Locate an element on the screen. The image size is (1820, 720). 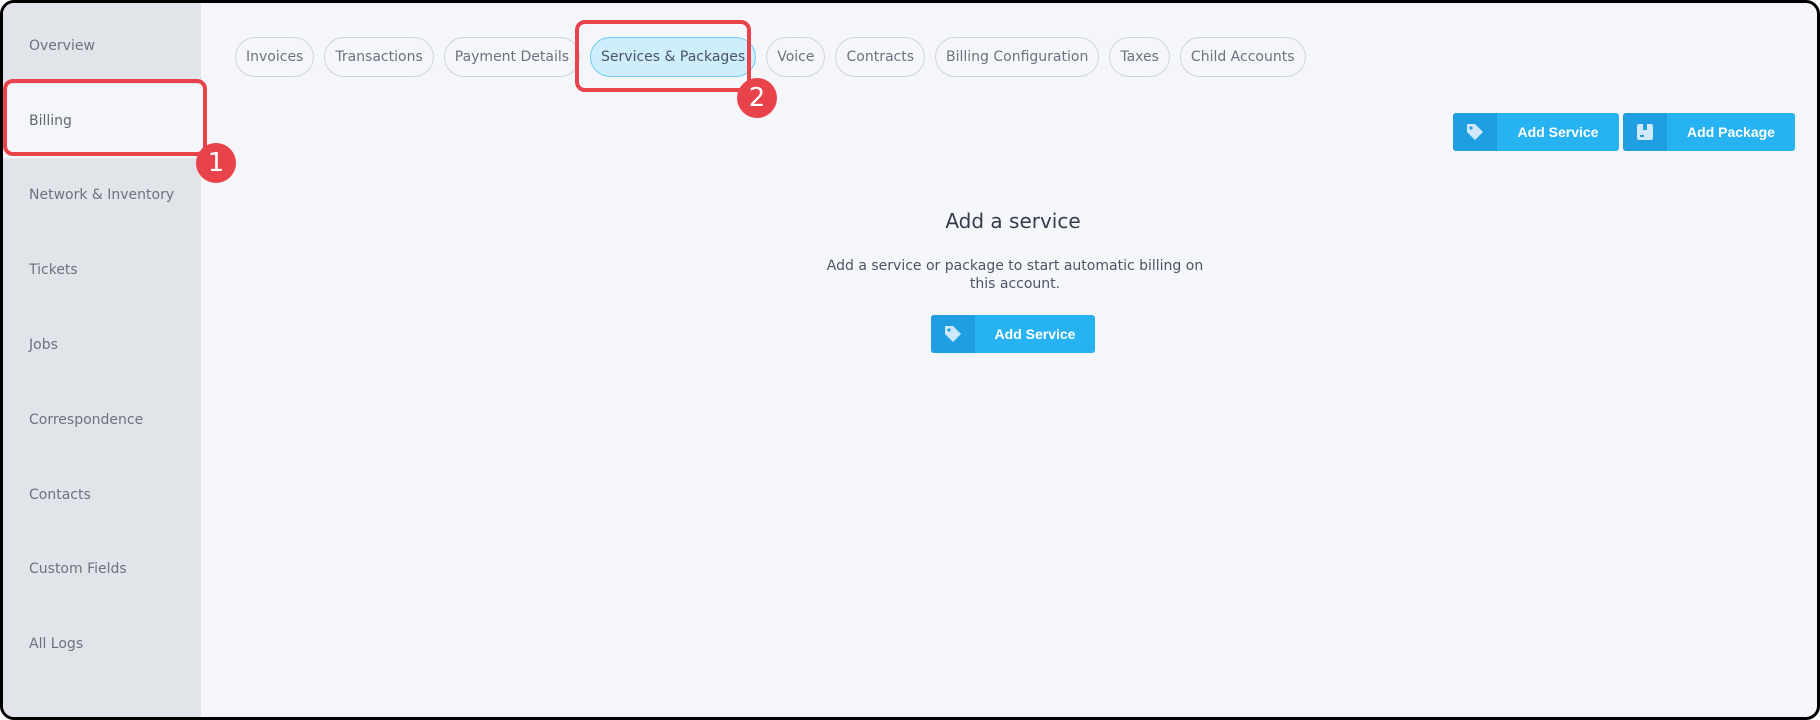
empty-add-service-button: Add Service is located at coordinates (1013, 334).